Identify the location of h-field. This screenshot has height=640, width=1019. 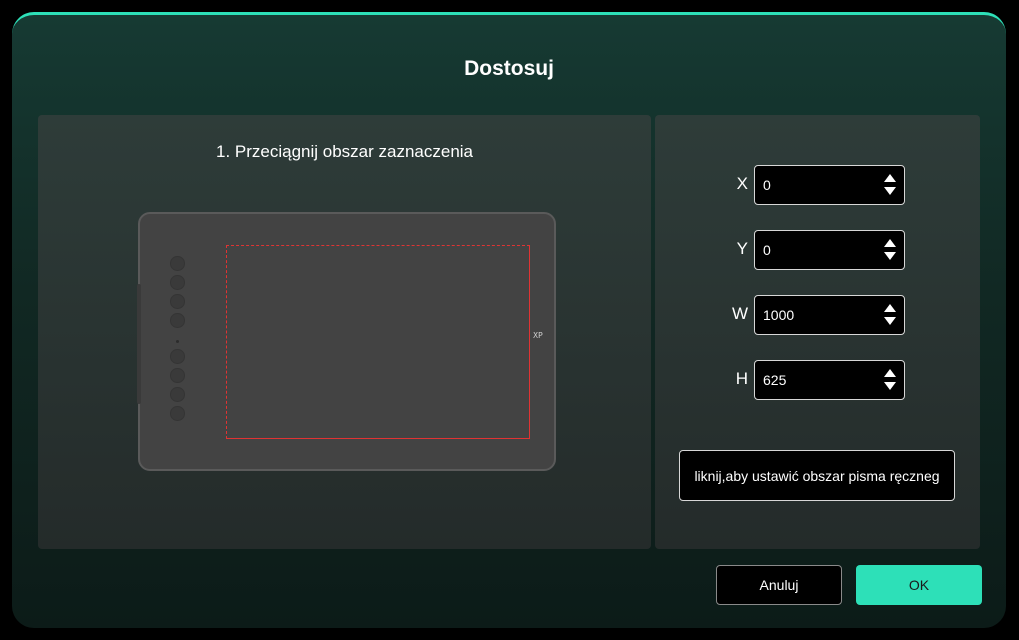
(829, 380).